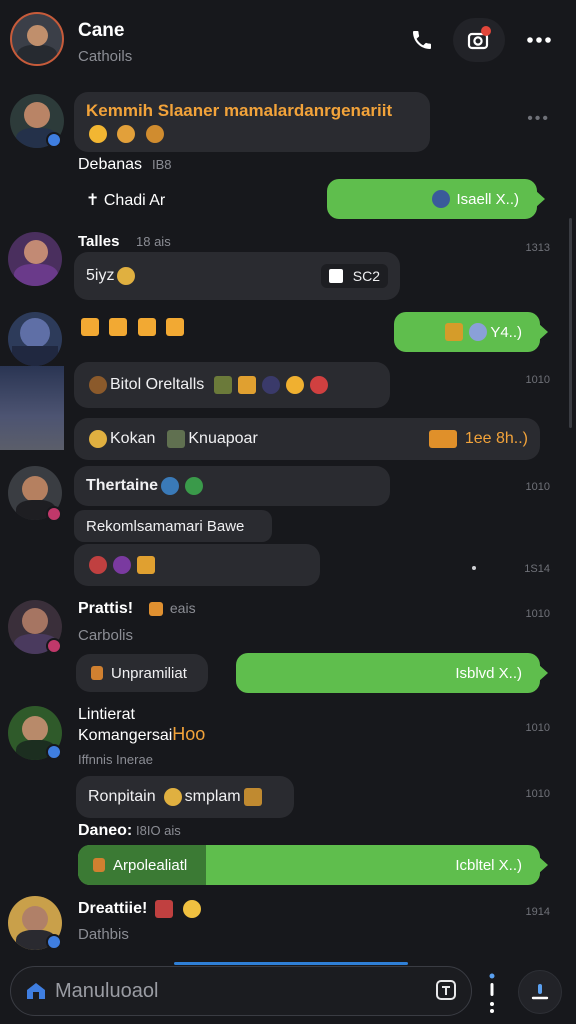 This screenshot has width=576, height=1024. I want to click on more-options-button, so click(539, 40).